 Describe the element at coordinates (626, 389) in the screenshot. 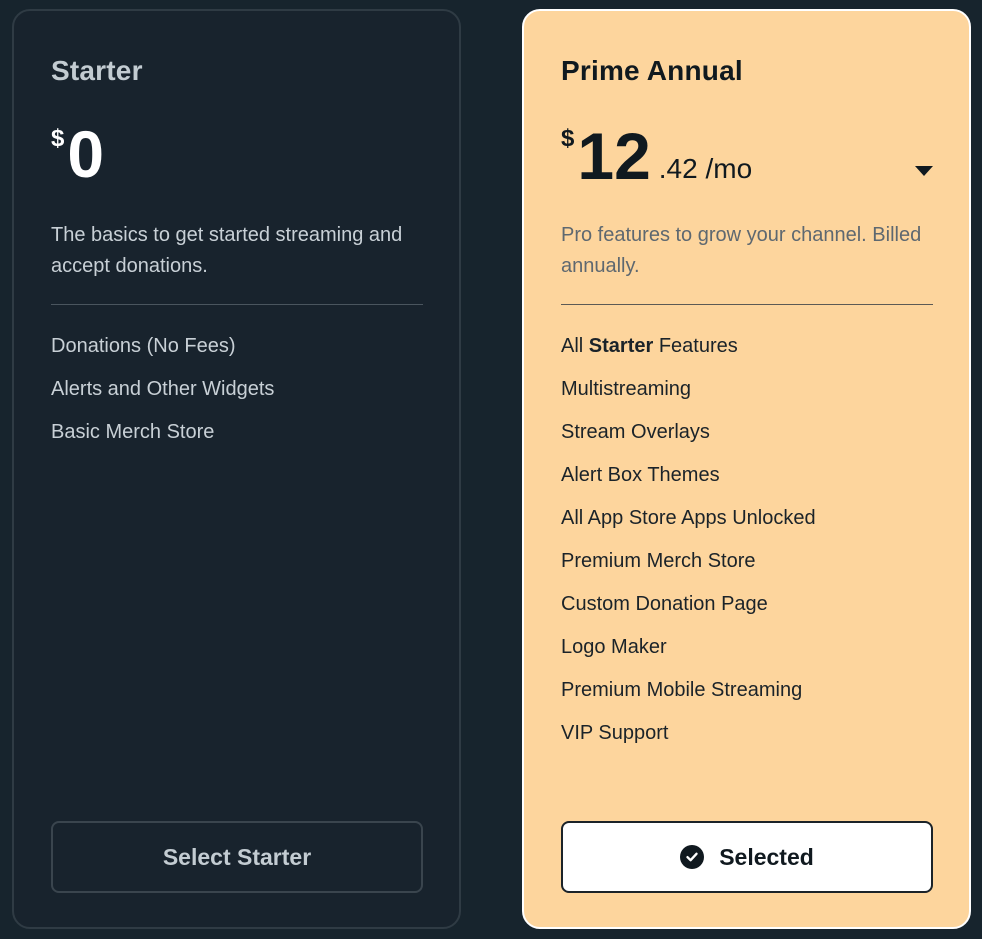

I see `feature-item: Multistreaming` at that location.